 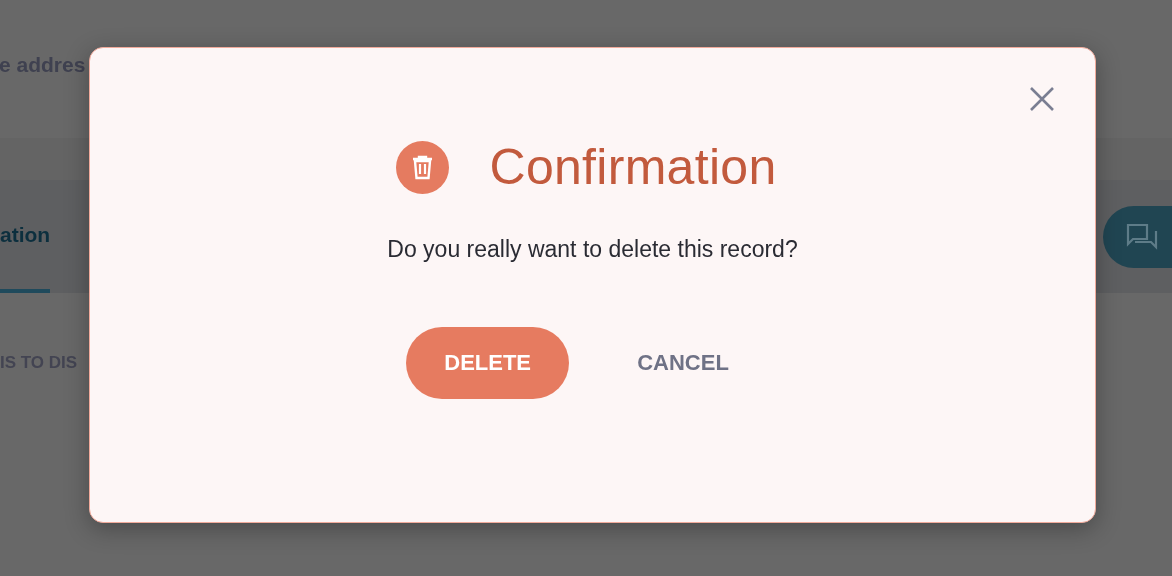 What do you see at coordinates (488, 363) in the screenshot?
I see `delete-button: DELETE` at bounding box center [488, 363].